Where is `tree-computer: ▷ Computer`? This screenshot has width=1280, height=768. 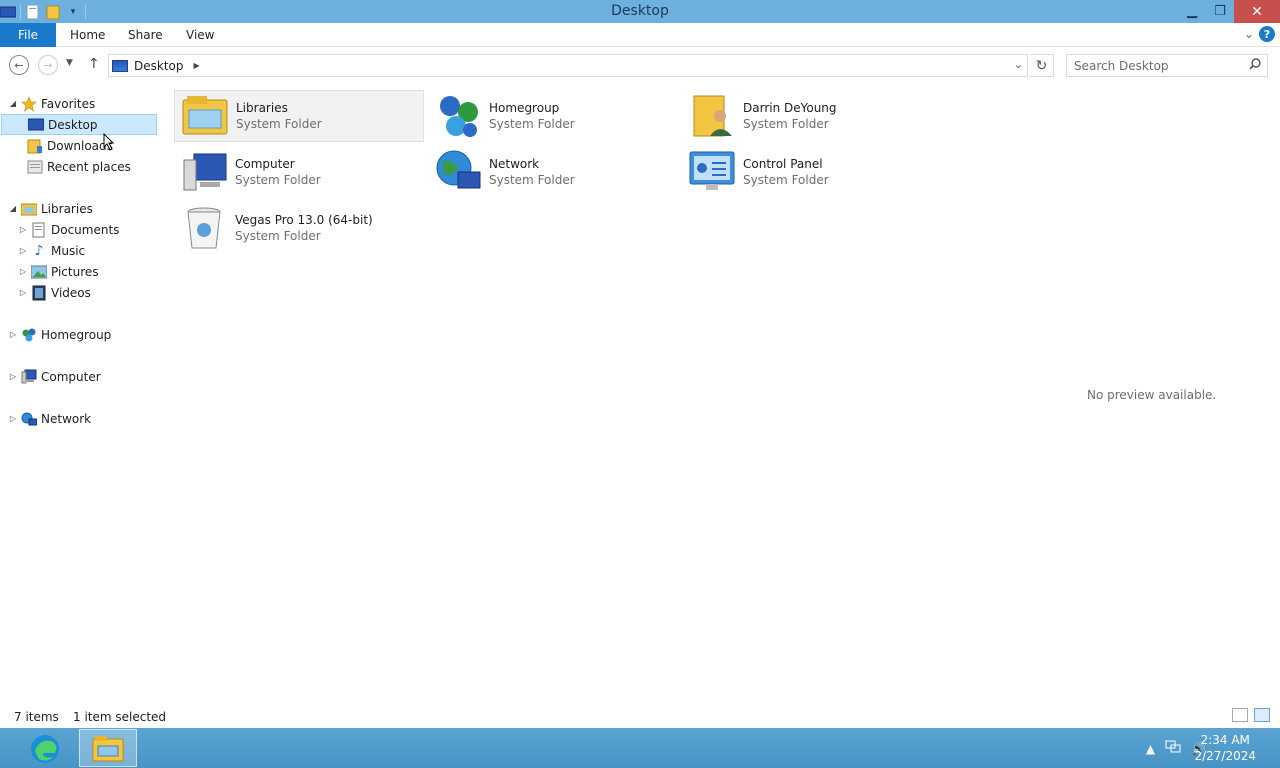 tree-computer: ▷ Computer is located at coordinates (54, 376).